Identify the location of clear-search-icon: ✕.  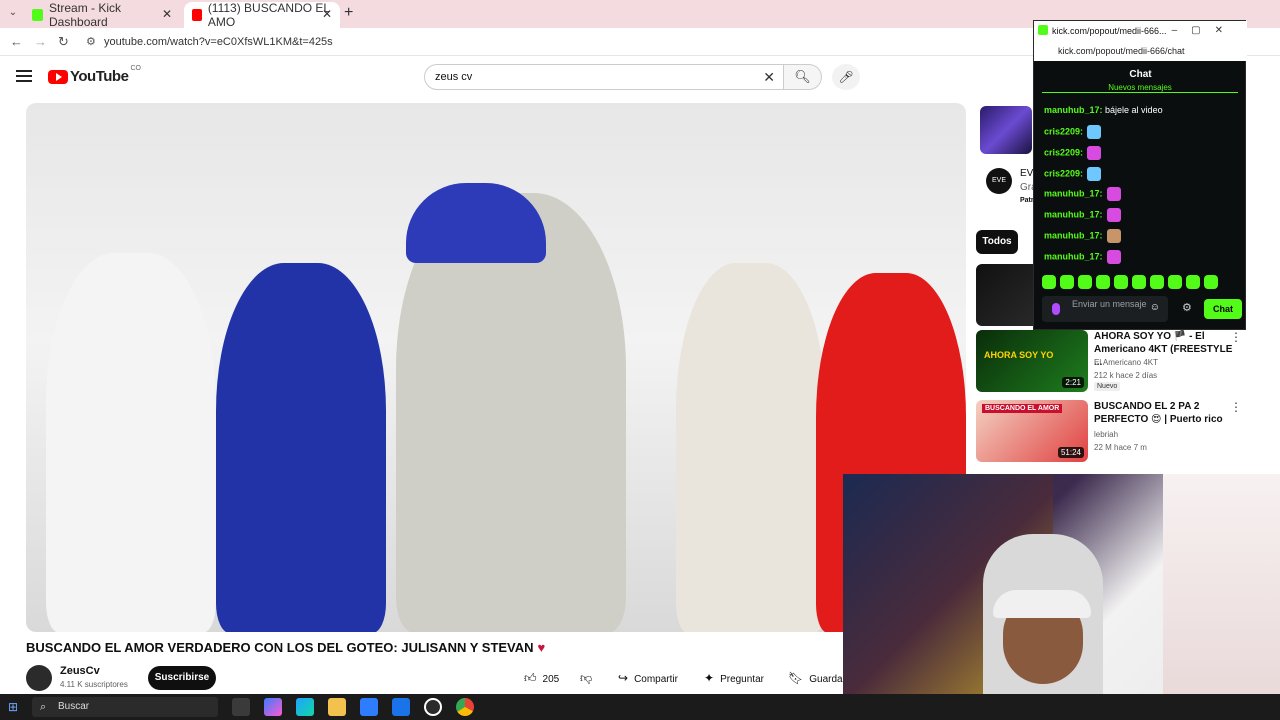
(769, 77).